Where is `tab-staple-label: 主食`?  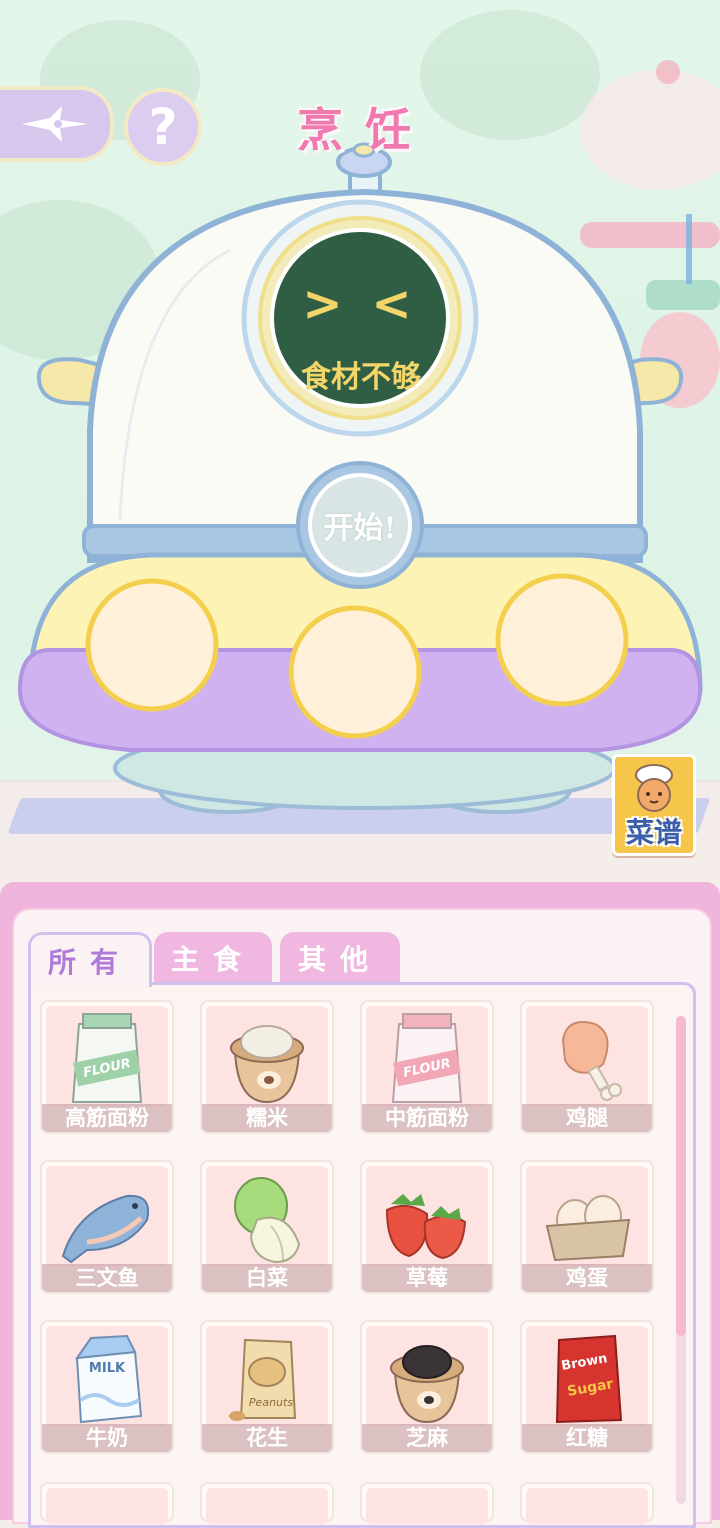 tab-staple-label: 主食 is located at coordinates (212, 959).